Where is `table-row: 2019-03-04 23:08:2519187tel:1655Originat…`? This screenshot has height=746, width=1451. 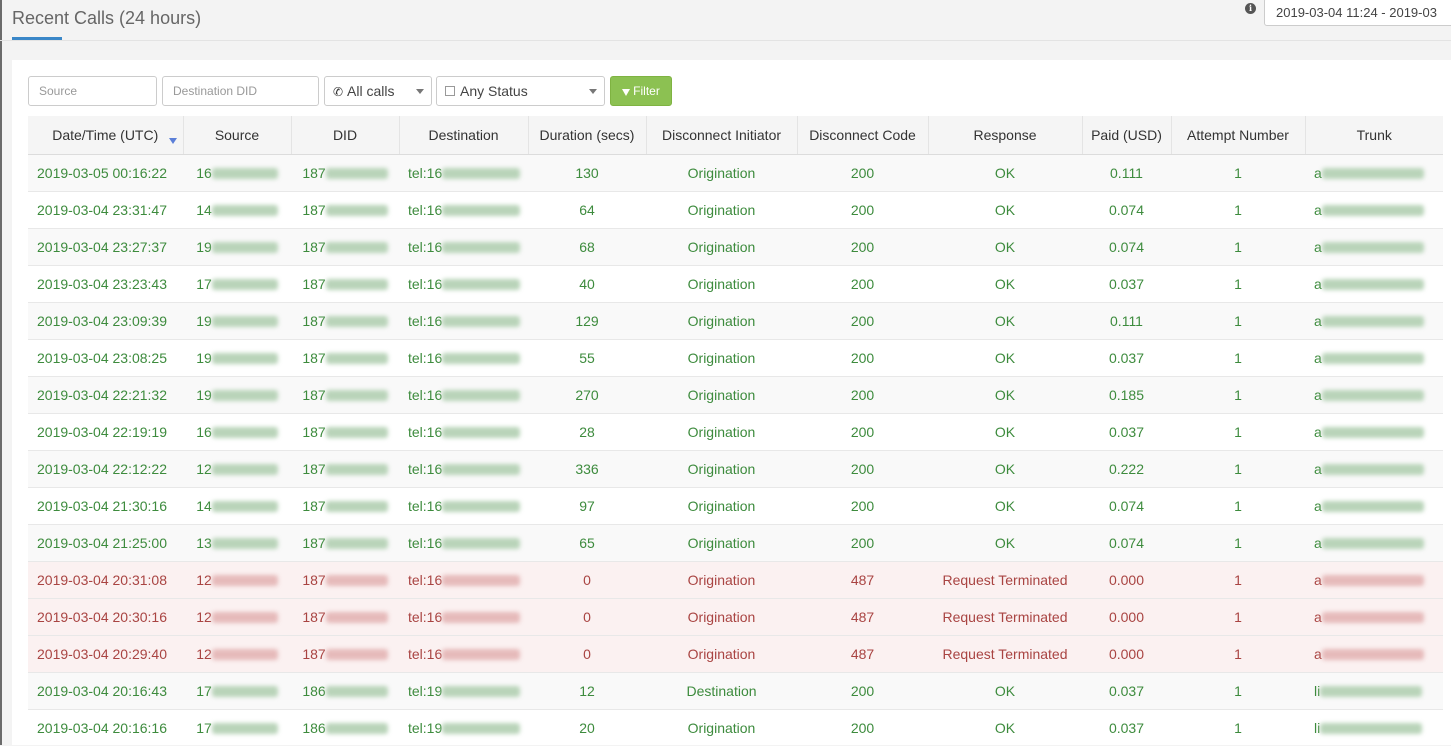
table-row: 2019-03-04 23:08:2519187tel:1655Originat… is located at coordinates (735, 358).